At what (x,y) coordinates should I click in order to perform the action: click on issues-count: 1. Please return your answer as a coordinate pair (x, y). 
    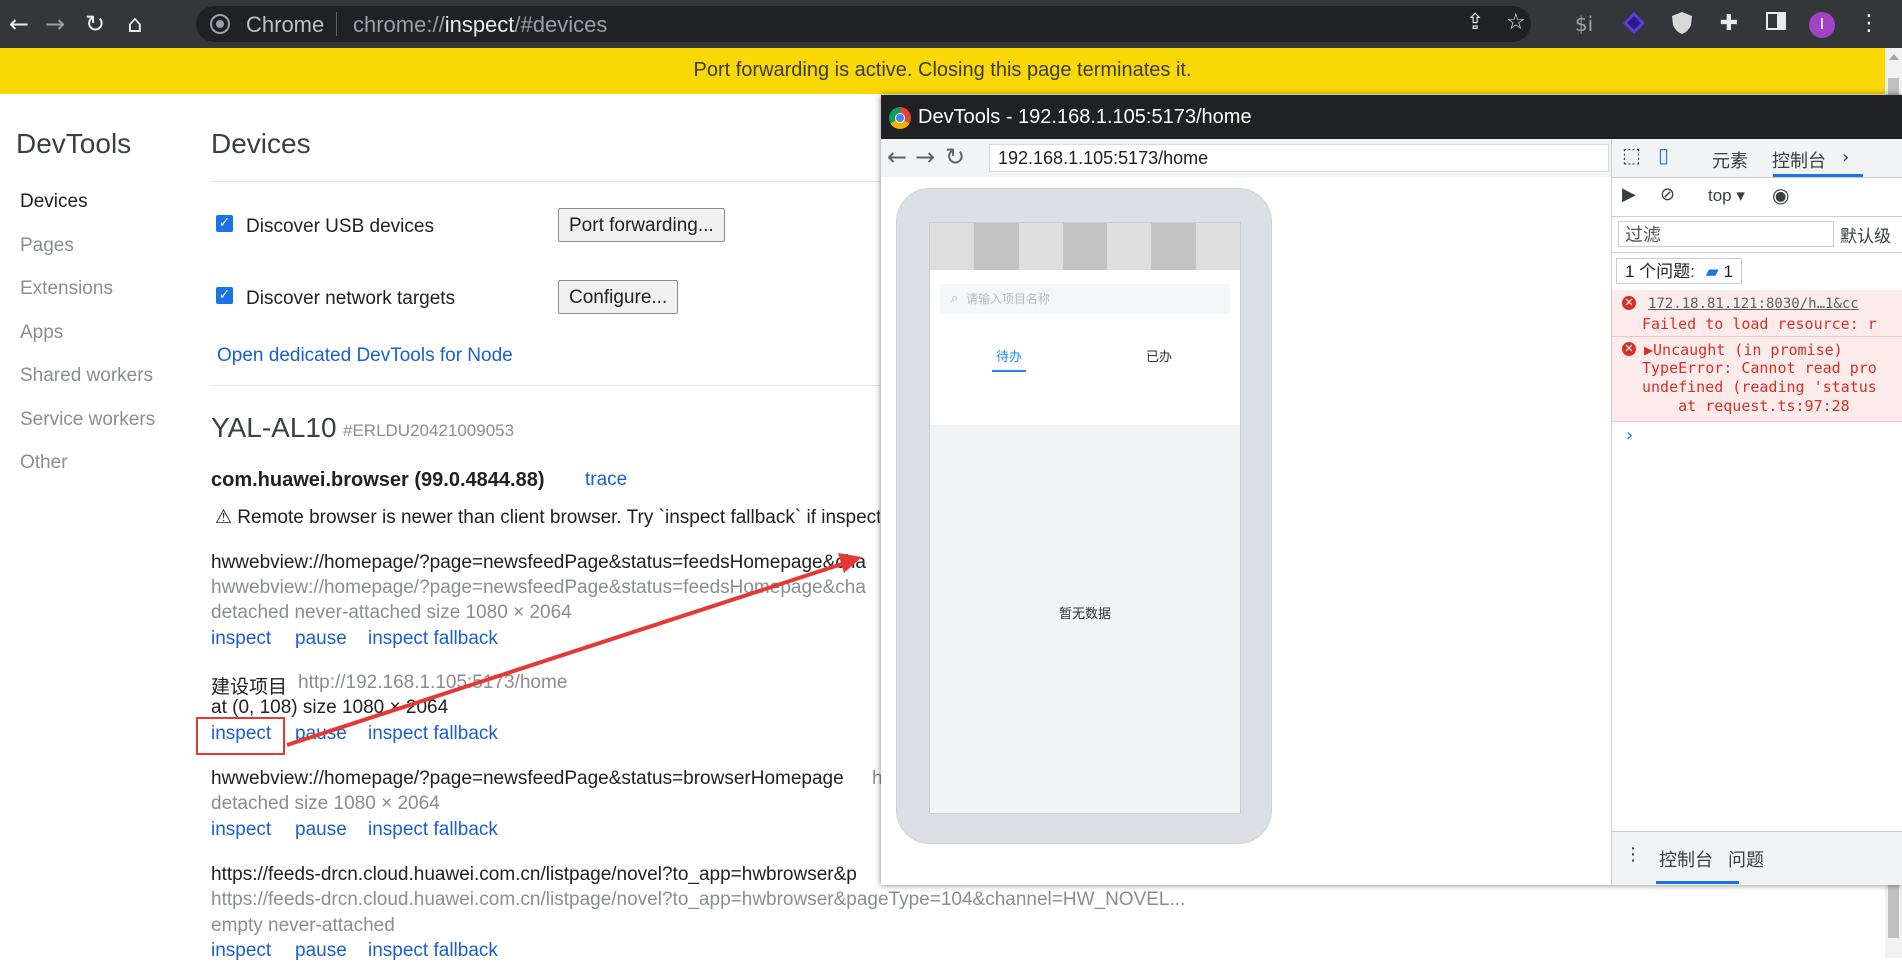
    Looking at the image, I should click on (1728, 271).